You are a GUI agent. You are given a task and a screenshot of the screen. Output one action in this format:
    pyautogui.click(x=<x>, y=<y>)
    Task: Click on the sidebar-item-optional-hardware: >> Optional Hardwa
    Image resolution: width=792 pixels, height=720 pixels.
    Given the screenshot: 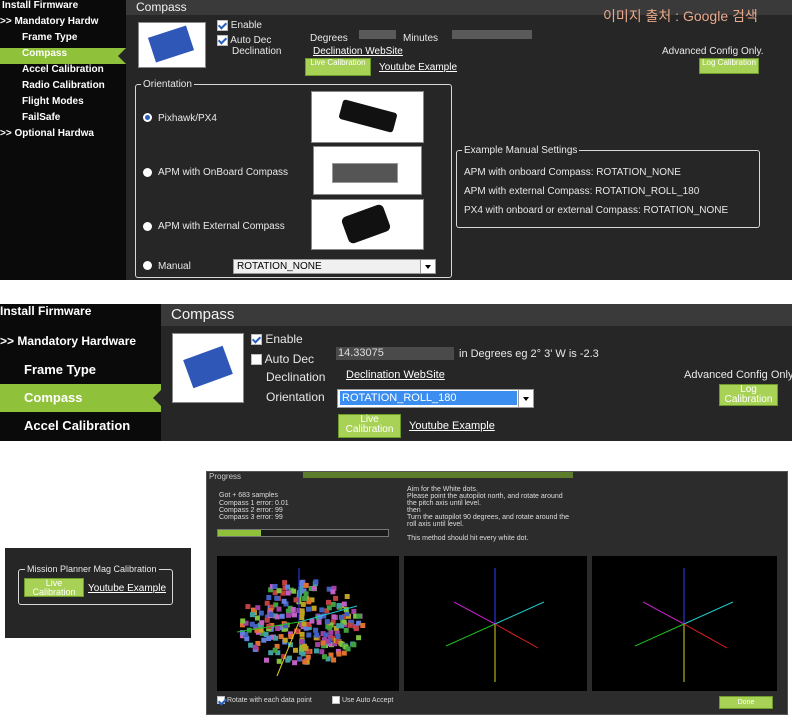 What is the action you would take?
    pyautogui.click(x=63, y=136)
    